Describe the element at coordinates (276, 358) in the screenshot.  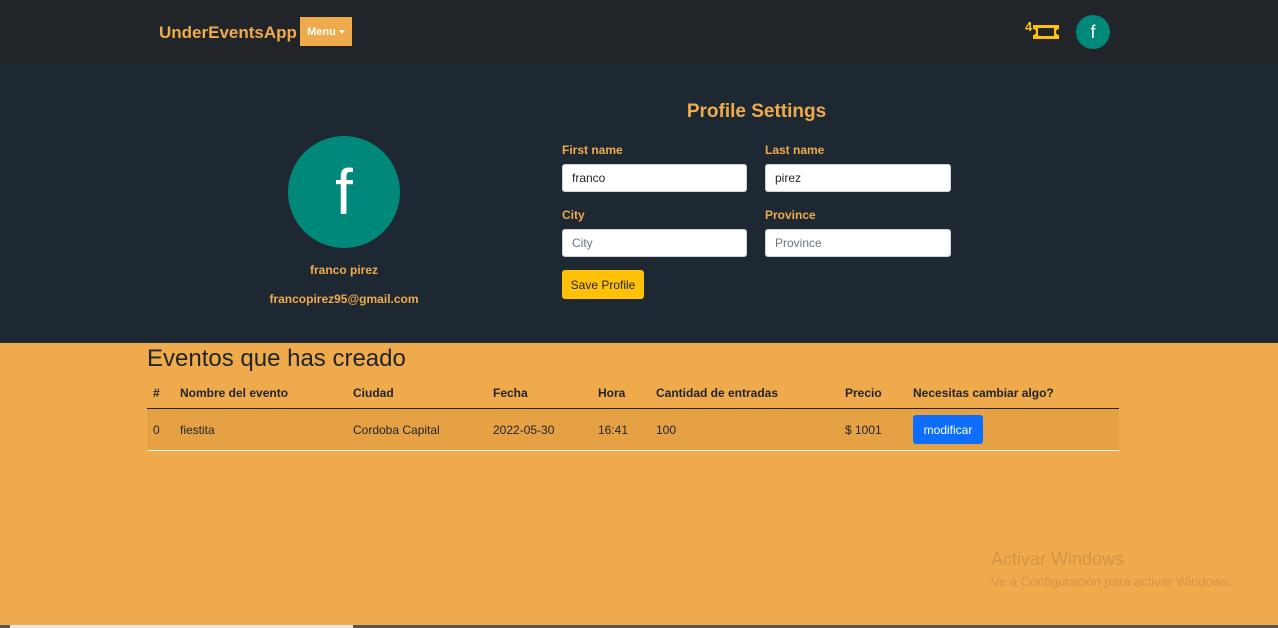
I see `events-title: Eventos que has creado` at that location.